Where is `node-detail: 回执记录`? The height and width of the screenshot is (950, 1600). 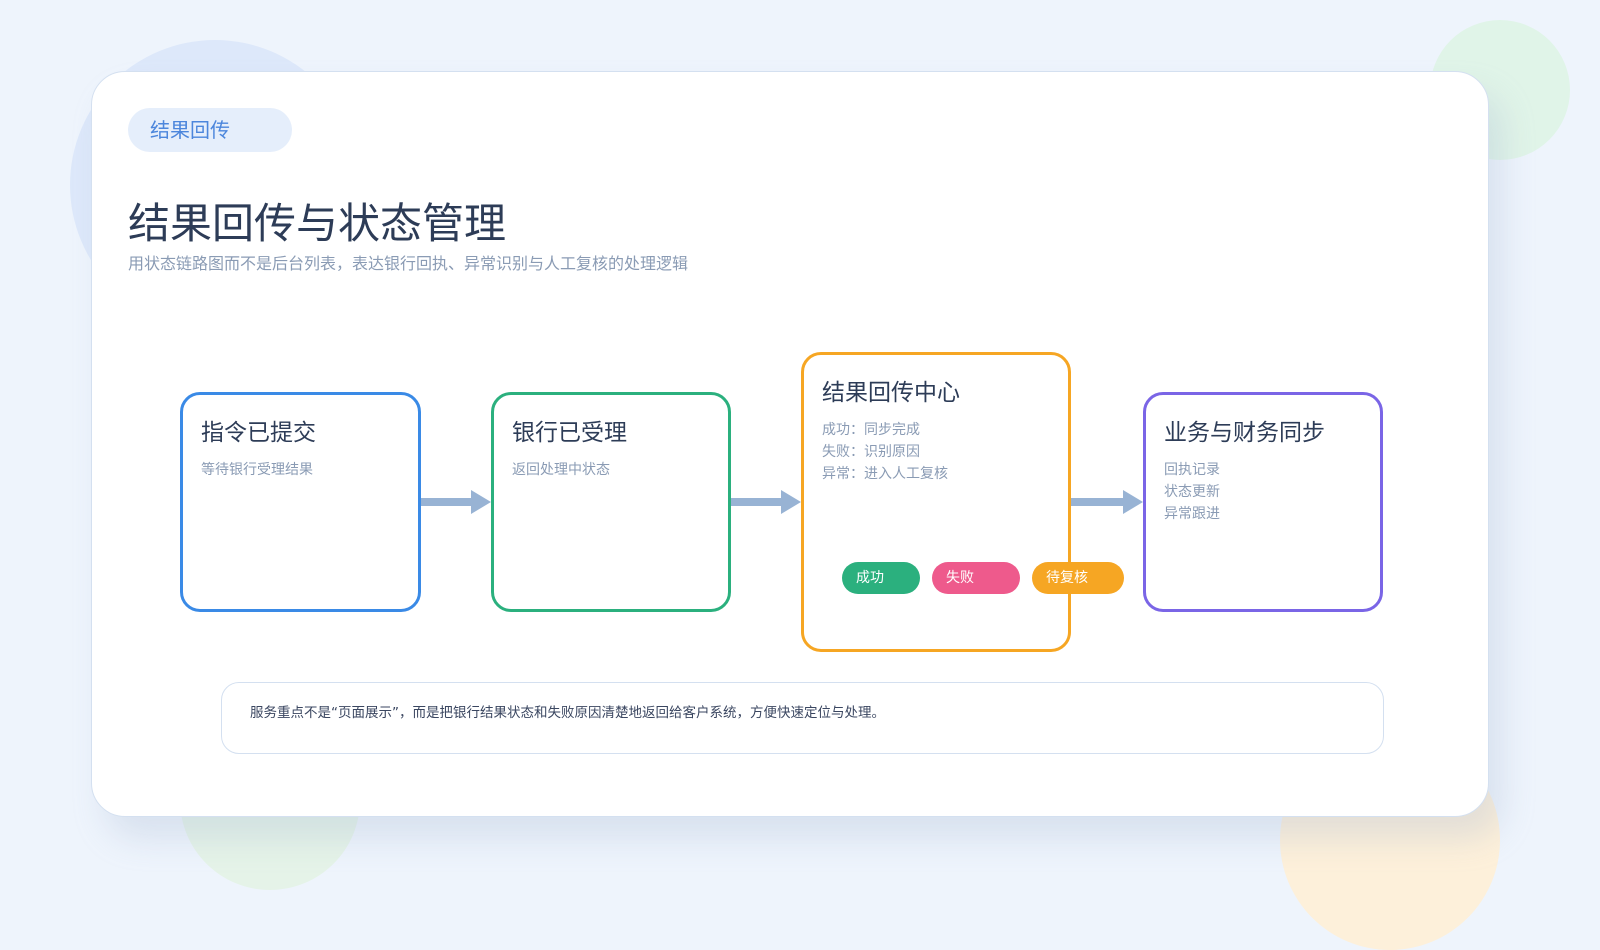 node-detail: 回执记录 is located at coordinates (1192, 470).